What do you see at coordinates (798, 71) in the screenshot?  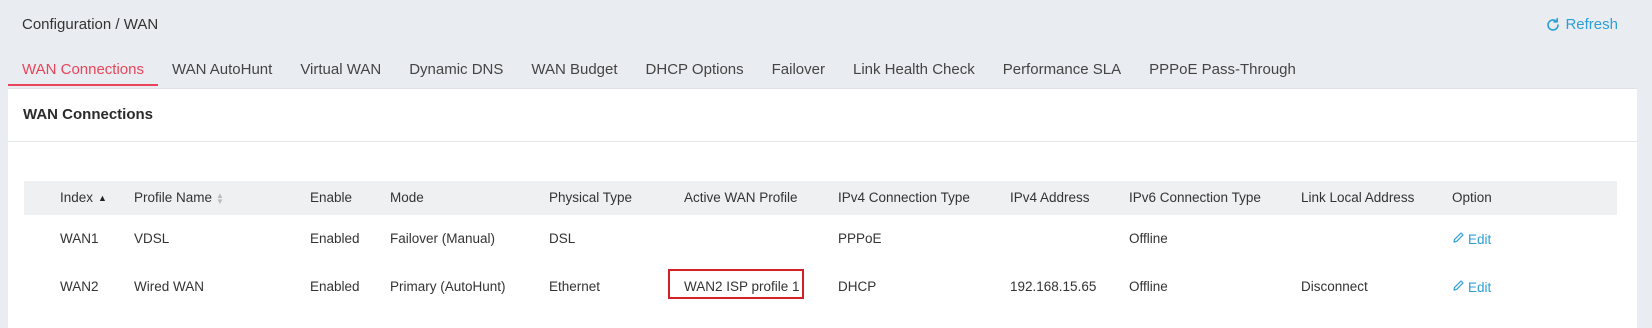 I see `tab-failover: Failover` at bounding box center [798, 71].